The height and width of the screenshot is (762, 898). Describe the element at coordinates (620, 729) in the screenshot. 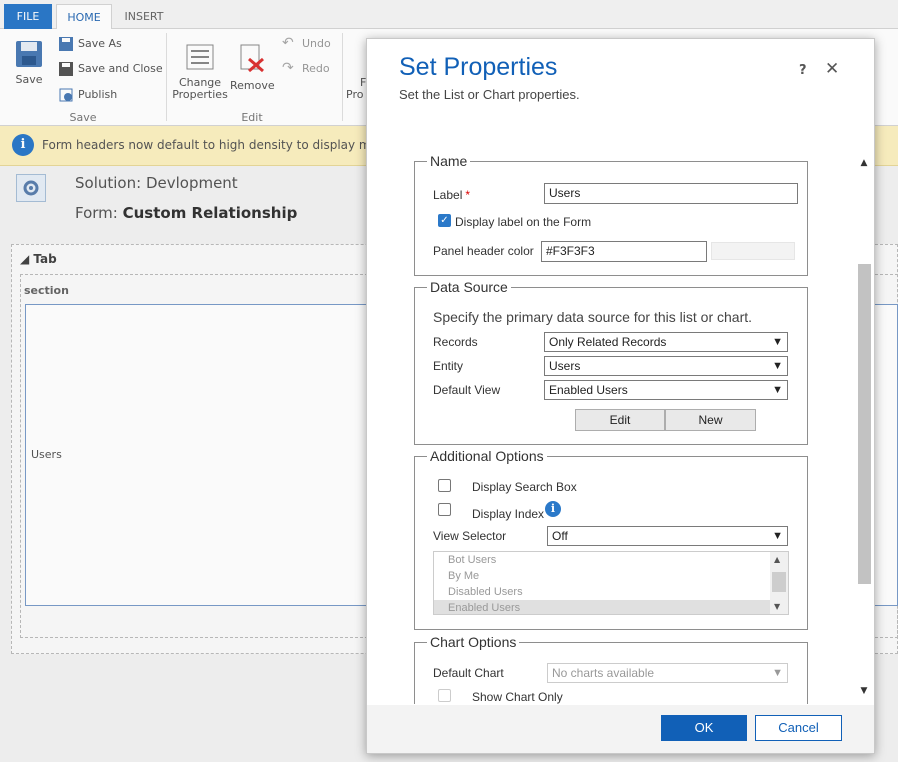

I see `dialog-footer: OK Cancel` at that location.